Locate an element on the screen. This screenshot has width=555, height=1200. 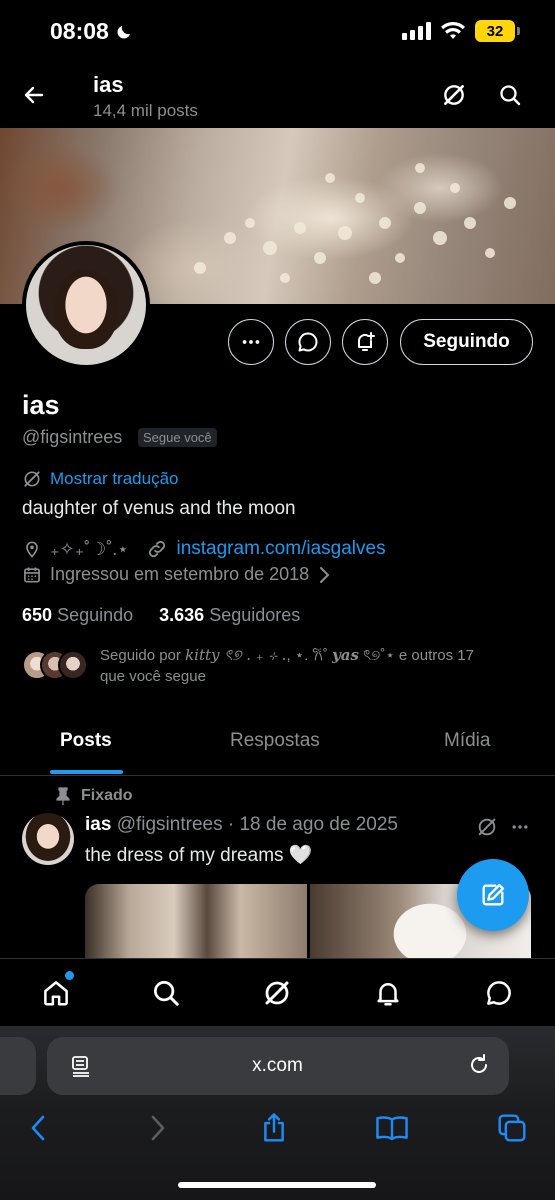
post-header: ias @figsintrees · 18 de ago de 2025 is located at coordinates (241, 825).